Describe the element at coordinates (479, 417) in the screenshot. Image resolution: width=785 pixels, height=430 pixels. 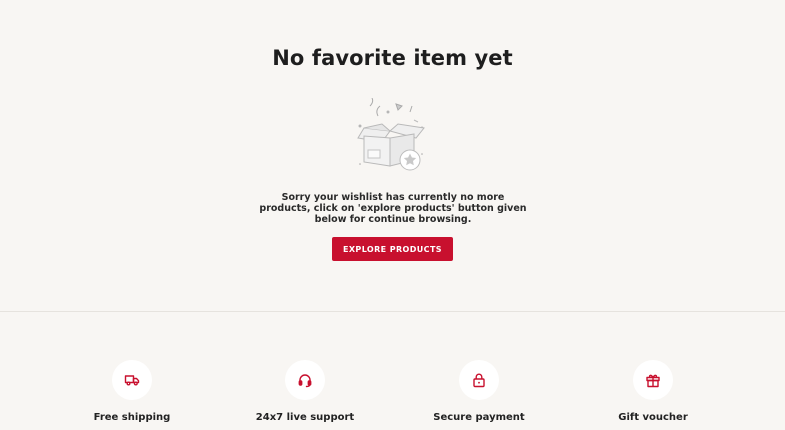
I see `feature-label: Secure payment` at that location.